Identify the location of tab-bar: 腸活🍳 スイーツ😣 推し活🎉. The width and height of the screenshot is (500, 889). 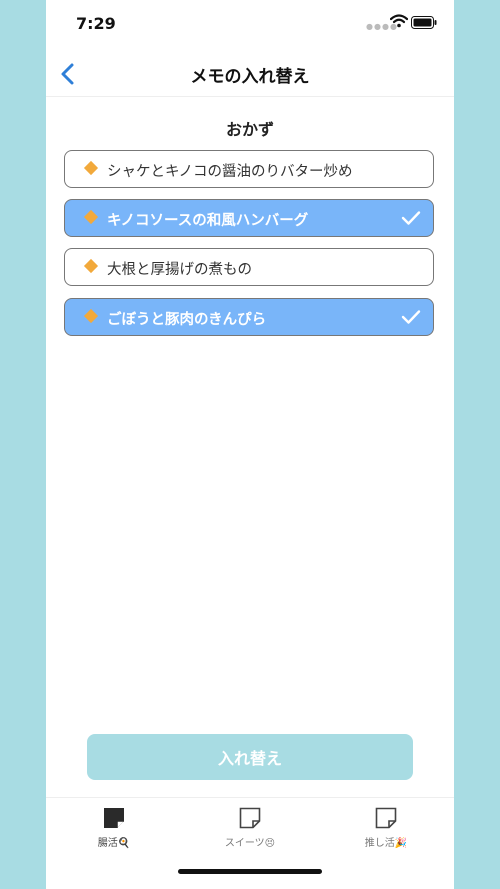
(250, 843).